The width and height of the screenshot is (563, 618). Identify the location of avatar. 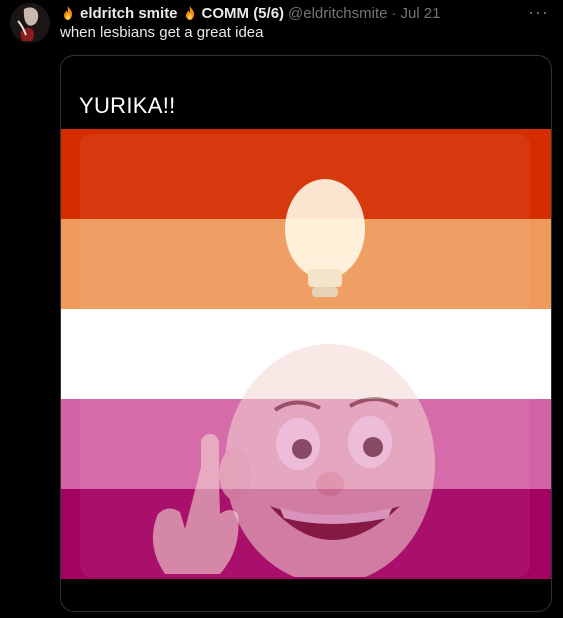
(30, 23).